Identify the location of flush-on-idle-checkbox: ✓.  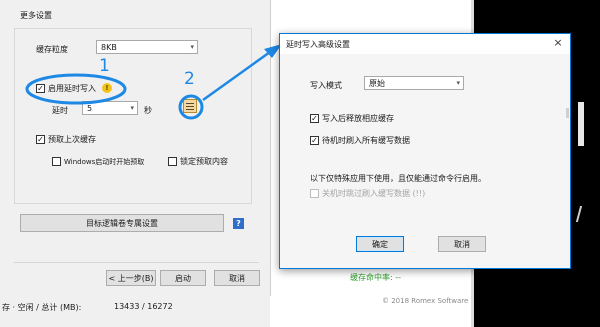
(314, 140).